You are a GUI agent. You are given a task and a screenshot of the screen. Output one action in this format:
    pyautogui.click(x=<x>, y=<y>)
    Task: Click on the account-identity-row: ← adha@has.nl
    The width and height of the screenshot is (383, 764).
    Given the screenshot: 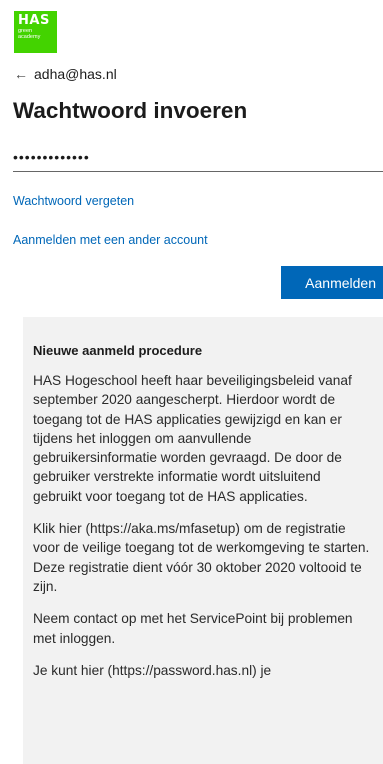 What is the action you would take?
    pyautogui.click(x=65, y=74)
    